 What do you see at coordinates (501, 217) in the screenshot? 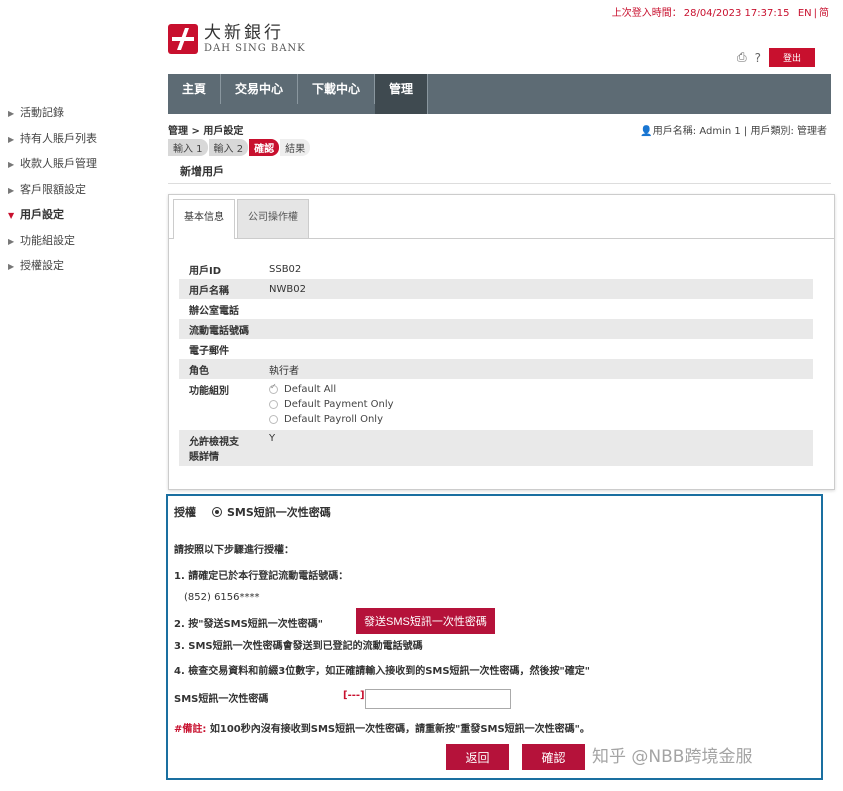
I see `tab-bar: 基本信息 公司操作權` at bounding box center [501, 217].